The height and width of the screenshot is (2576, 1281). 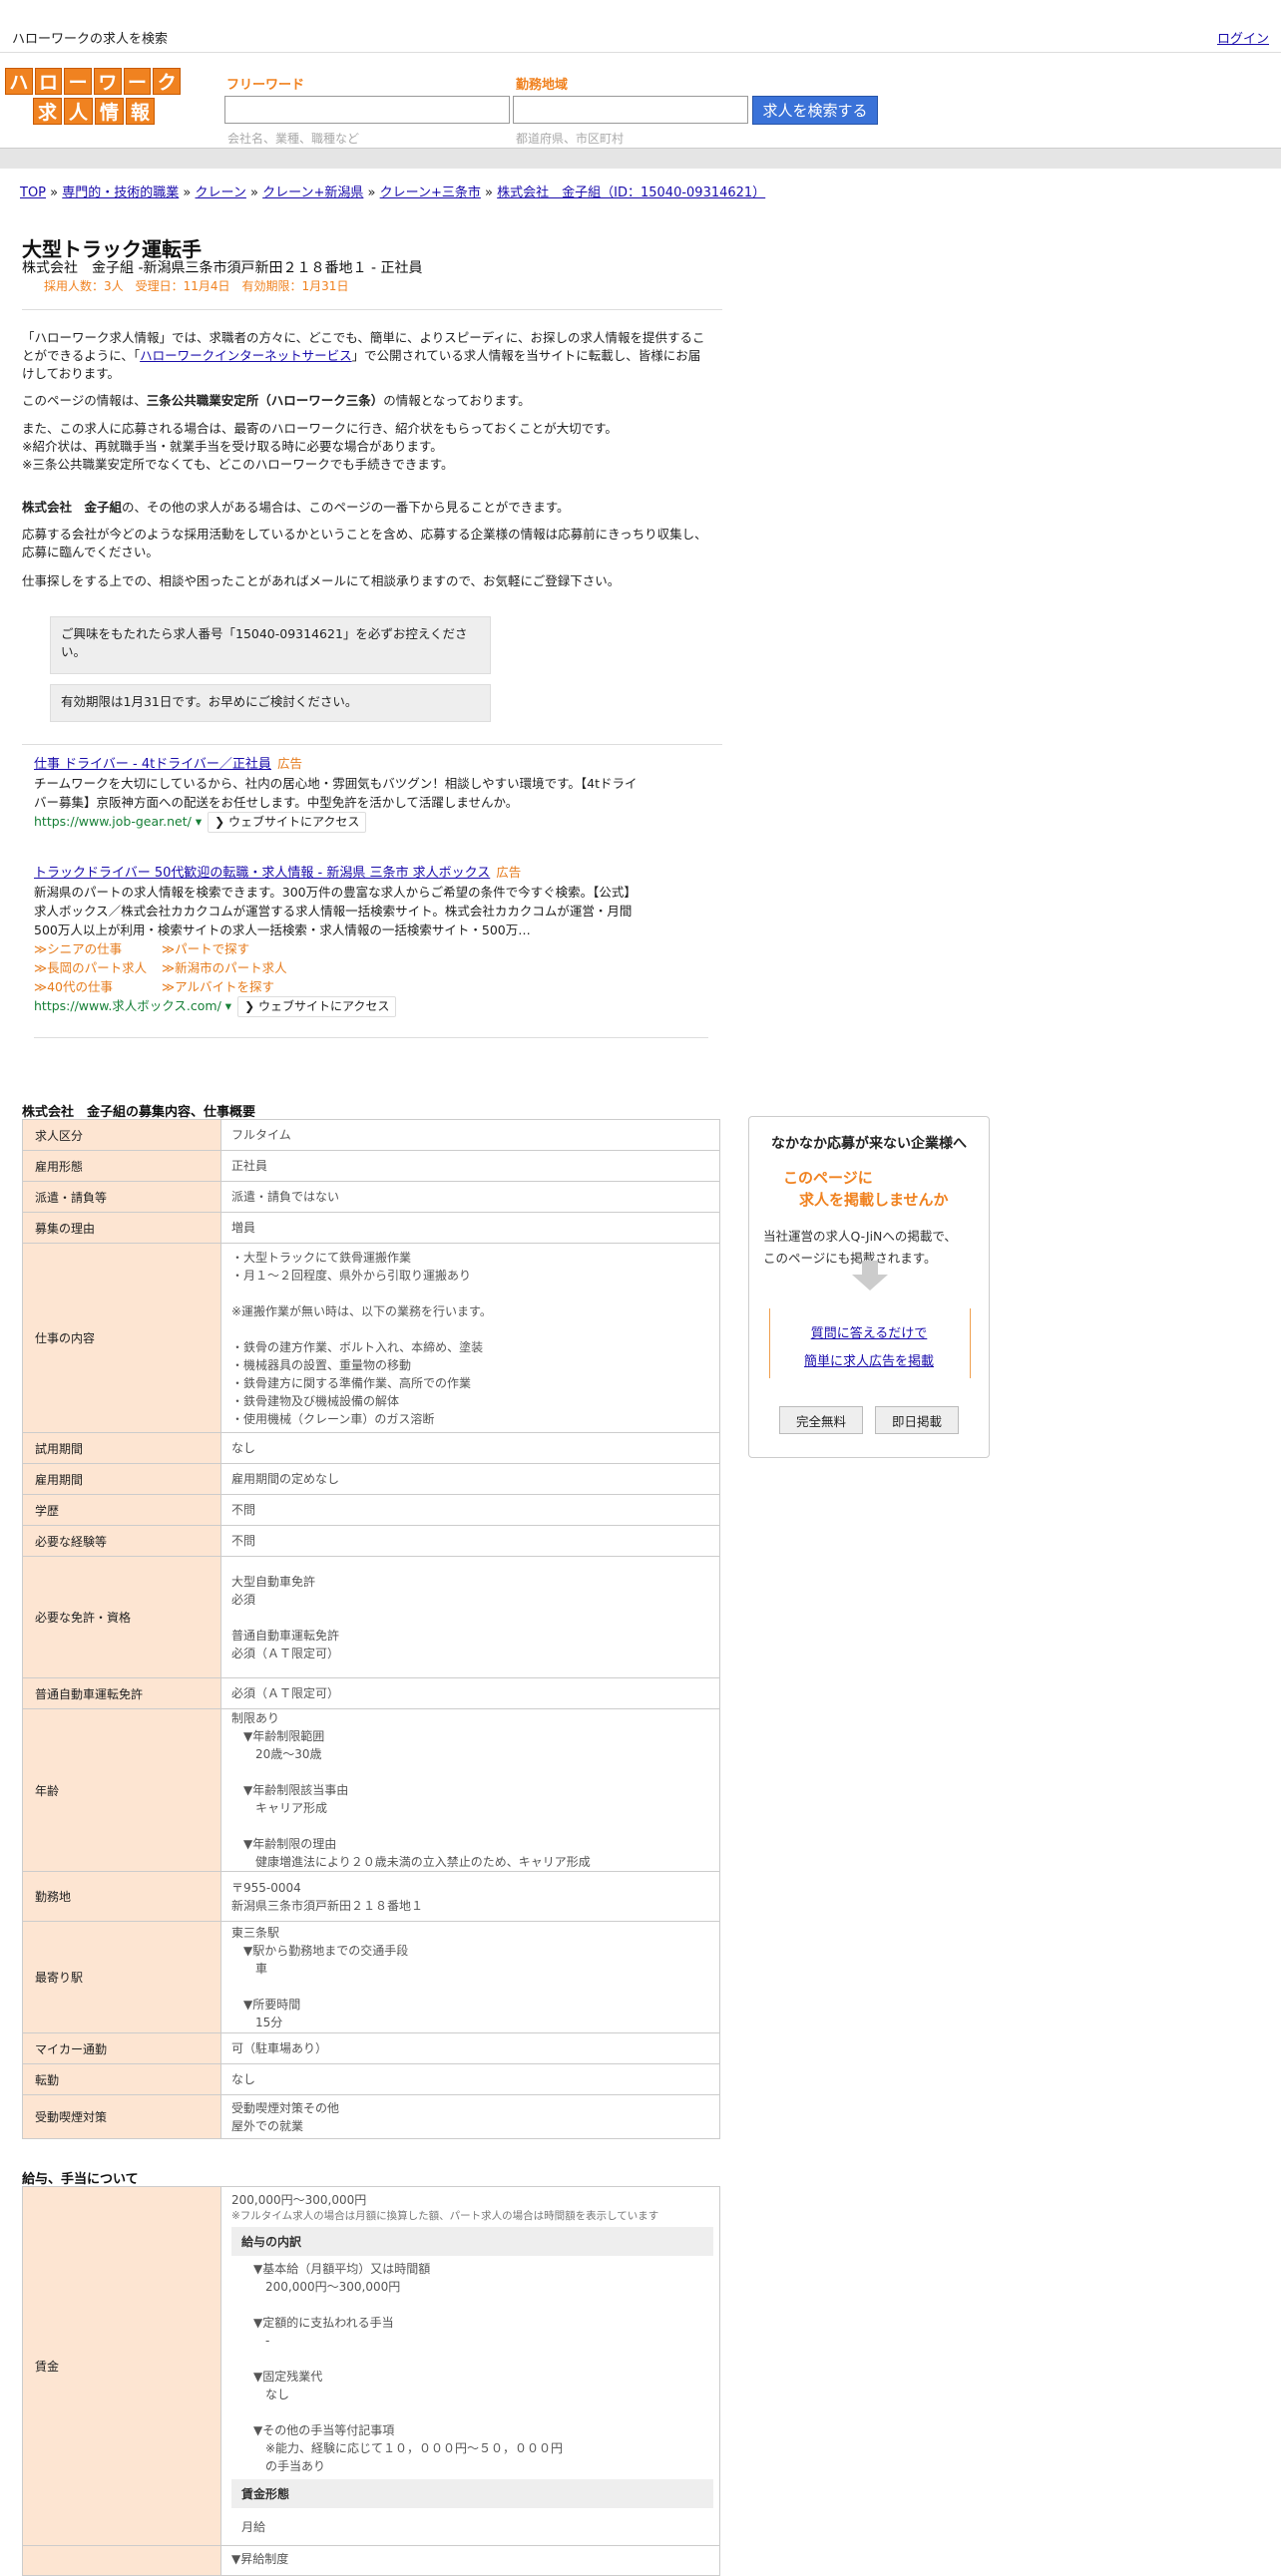 I want to click on job-meta: 採用人数：3人 受理日：11月4日 有効期限：1月31日, so click(x=196, y=286).